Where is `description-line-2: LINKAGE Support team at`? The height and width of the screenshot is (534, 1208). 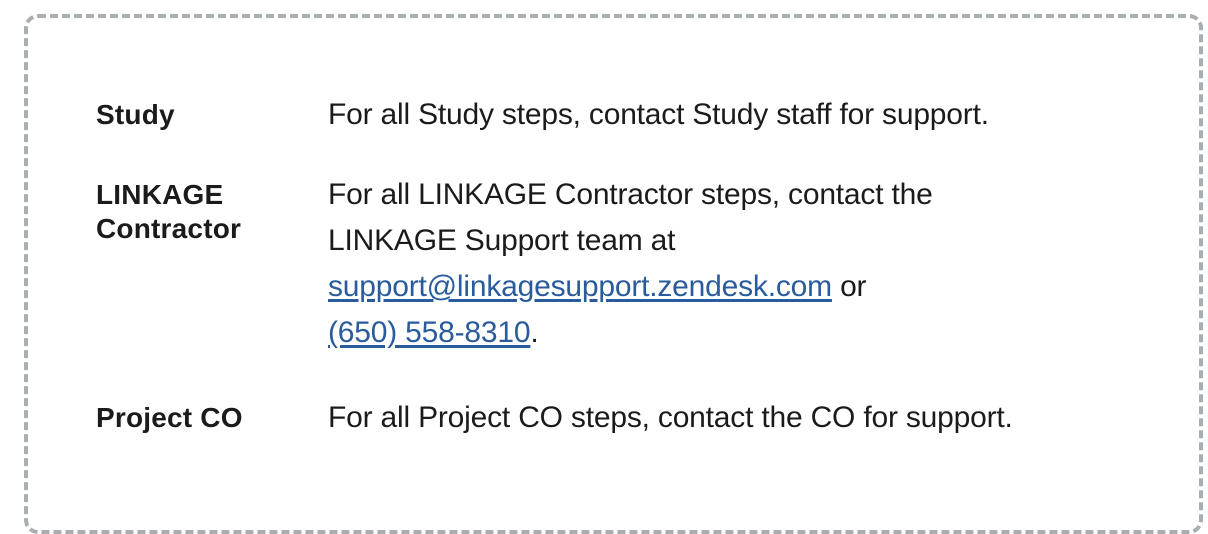
description-line-2: LINKAGE Support team at is located at coordinates (502, 240).